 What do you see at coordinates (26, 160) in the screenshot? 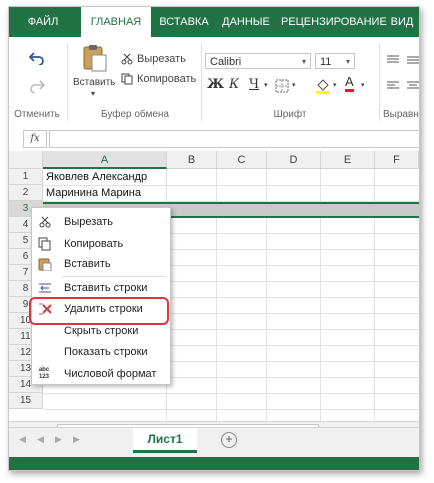
I see `select-all-corner` at bounding box center [26, 160].